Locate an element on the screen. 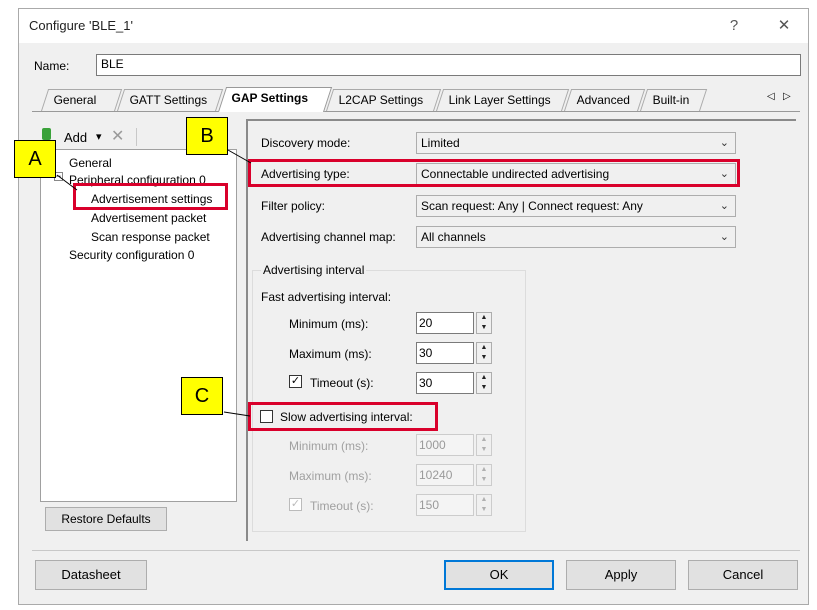  callout-a: A is located at coordinates (35, 159).